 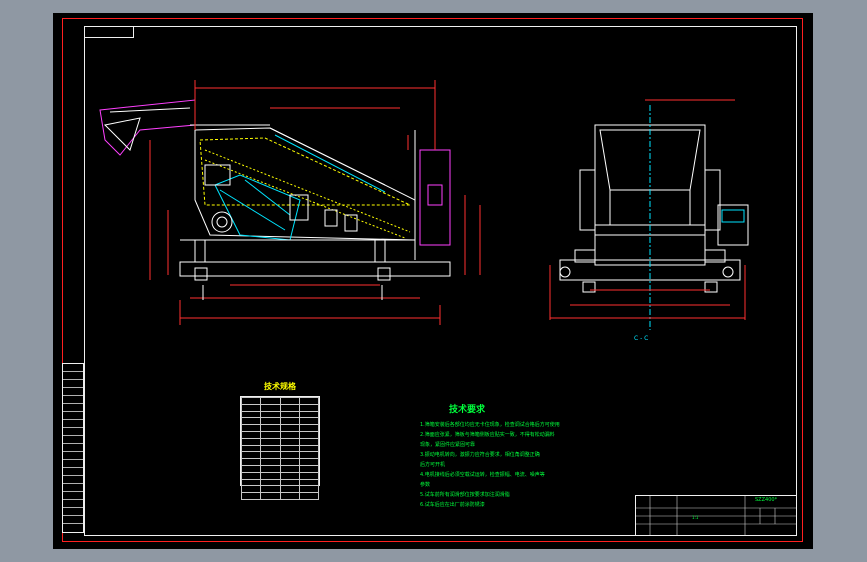 I want to click on spec-table, so click(x=280, y=448).